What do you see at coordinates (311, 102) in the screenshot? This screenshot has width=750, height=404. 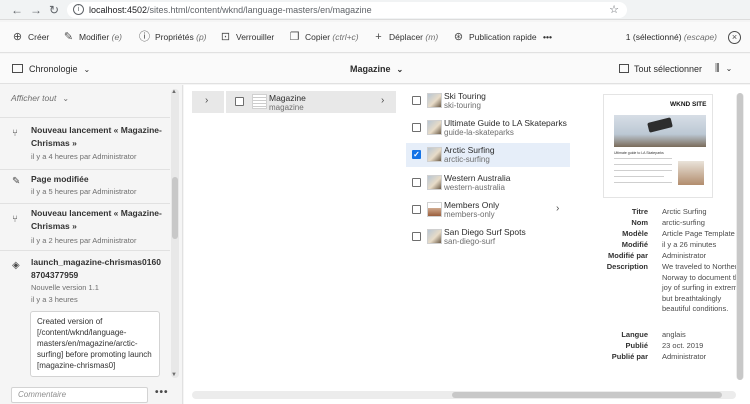 I see `folder-item: Magazine magazine ›` at bounding box center [311, 102].